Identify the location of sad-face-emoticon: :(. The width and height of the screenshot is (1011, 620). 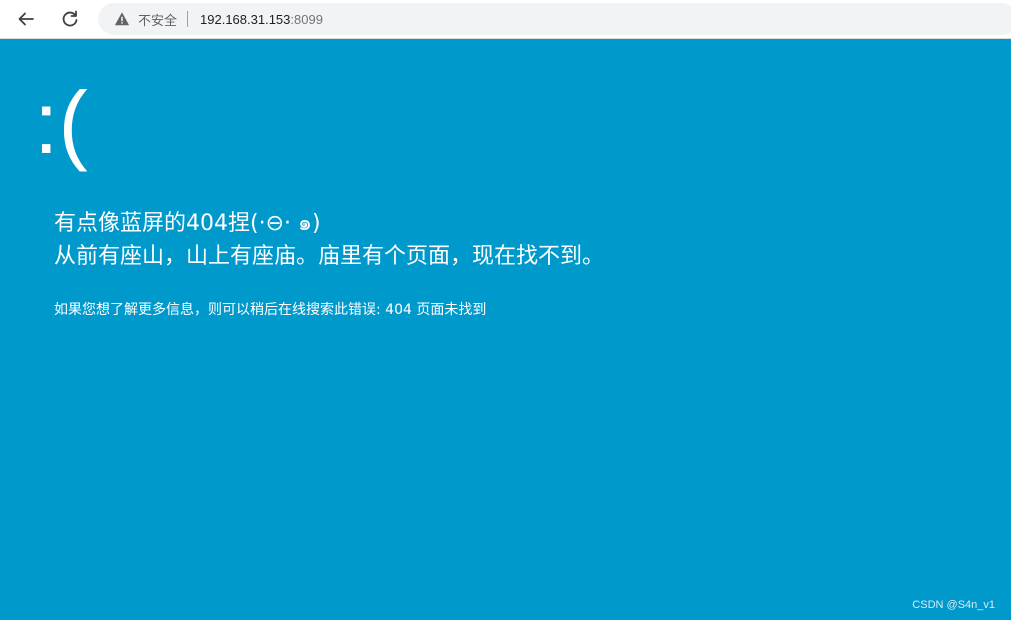
(61, 122).